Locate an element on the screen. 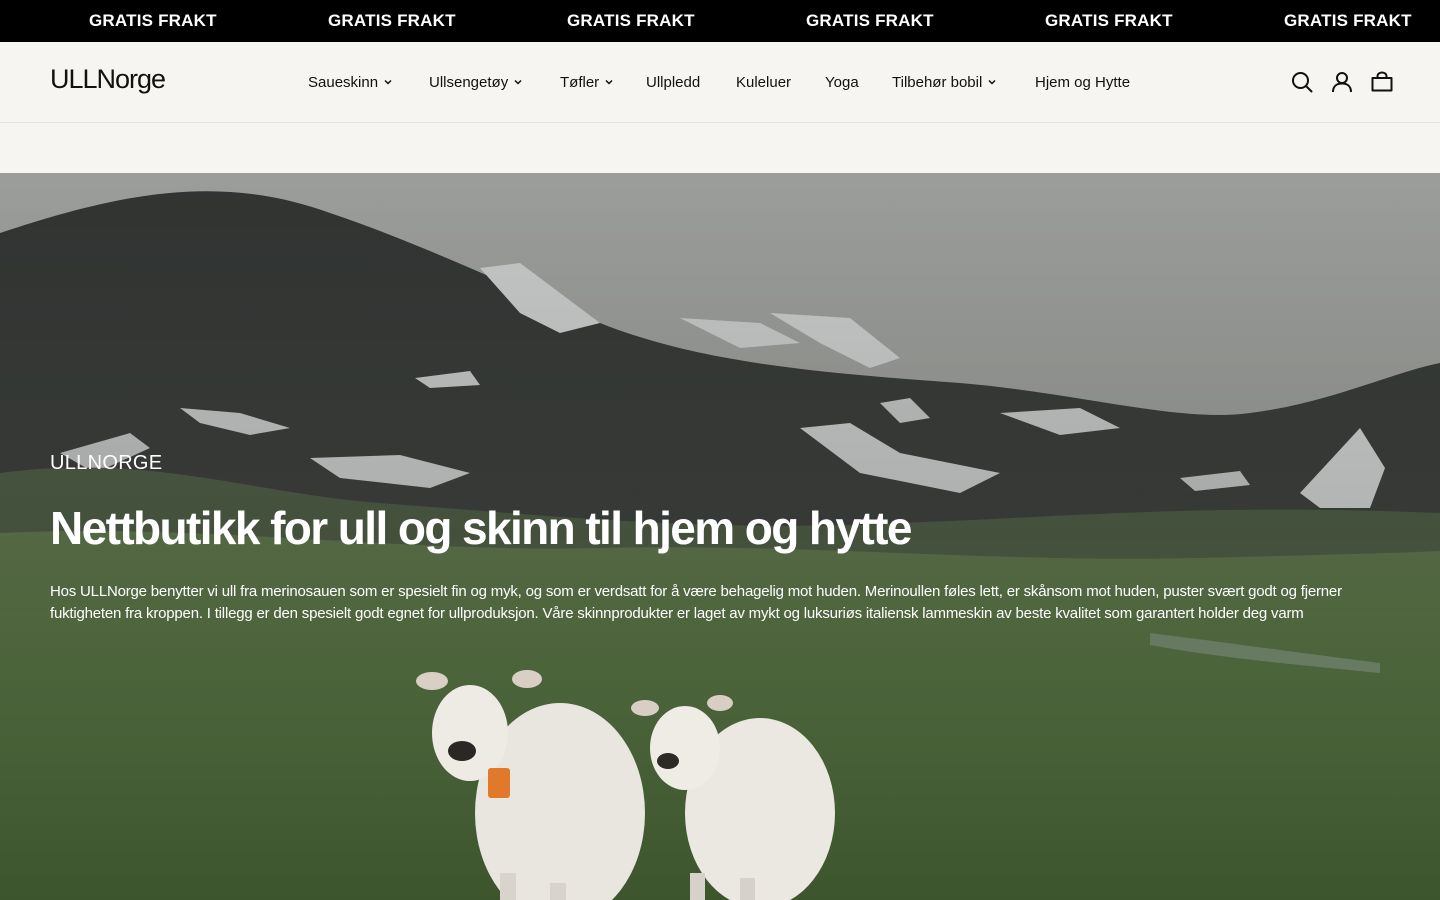  nav-item-label: Kuleluer is located at coordinates (764, 82).